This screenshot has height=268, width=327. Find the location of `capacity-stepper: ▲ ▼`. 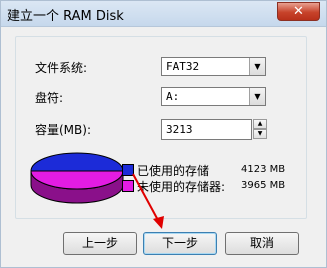

capacity-stepper: ▲ ▼ is located at coordinates (260, 129).